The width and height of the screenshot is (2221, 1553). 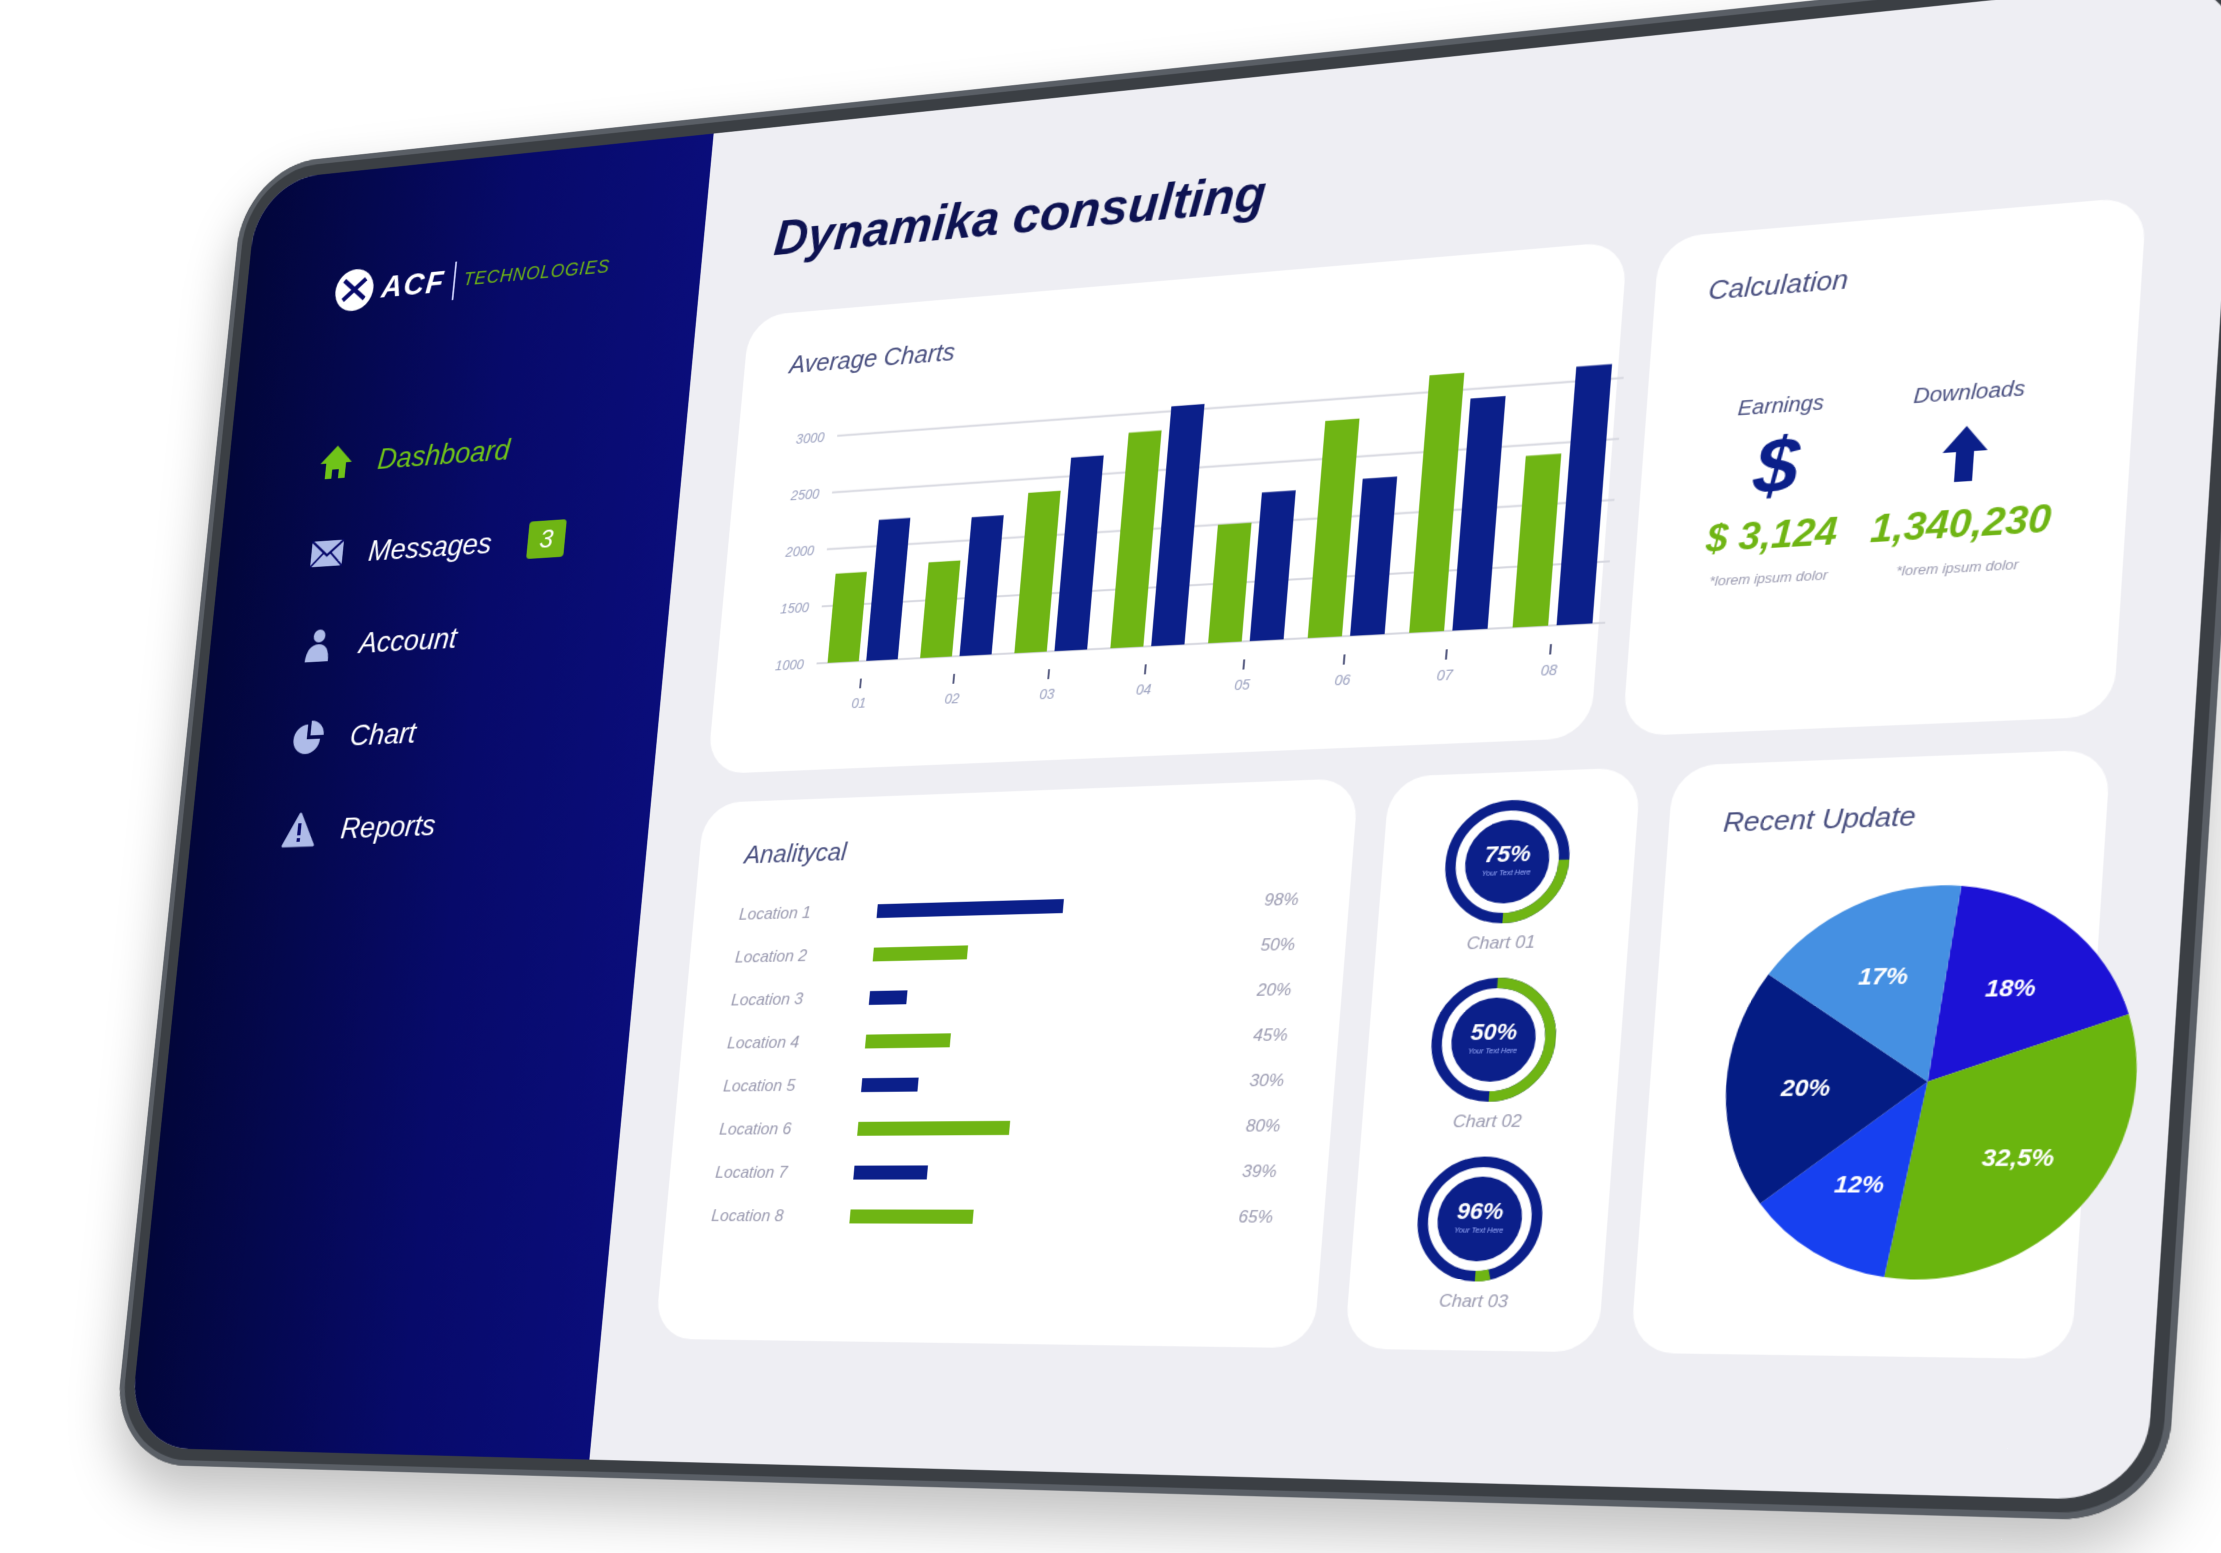 What do you see at coordinates (1960, 523) in the screenshot?
I see `downloads-value: 1,340,230` at bounding box center [1960, 523].